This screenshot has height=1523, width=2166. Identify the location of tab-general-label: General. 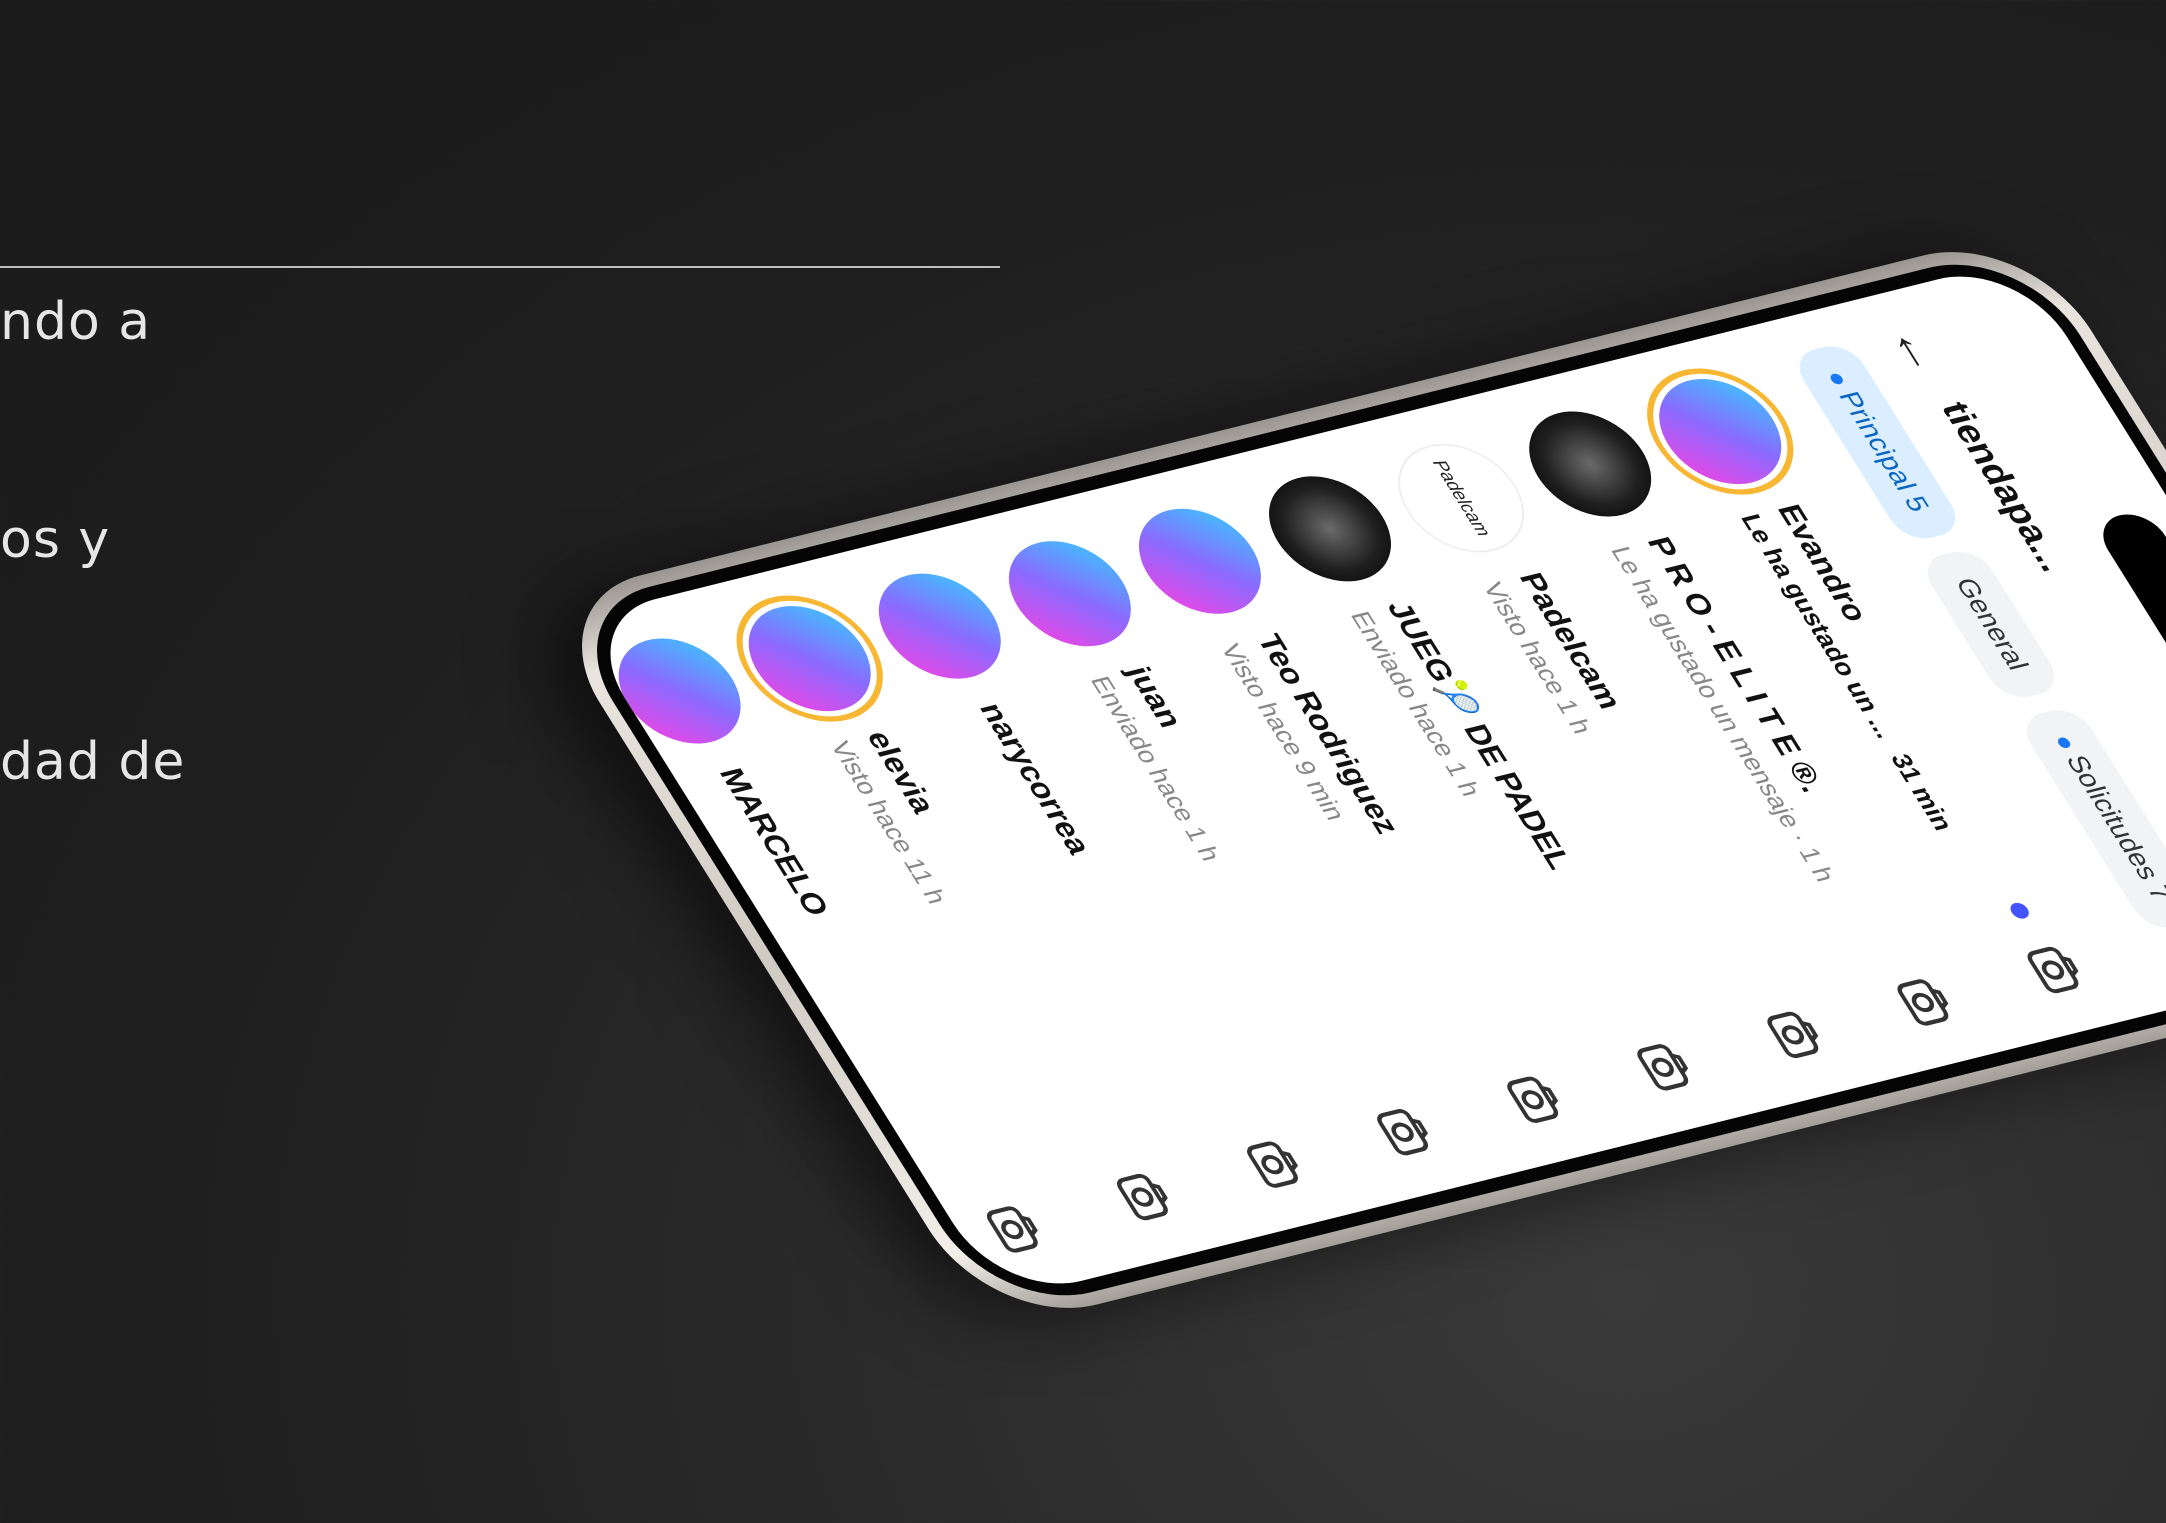
(1991, 624).